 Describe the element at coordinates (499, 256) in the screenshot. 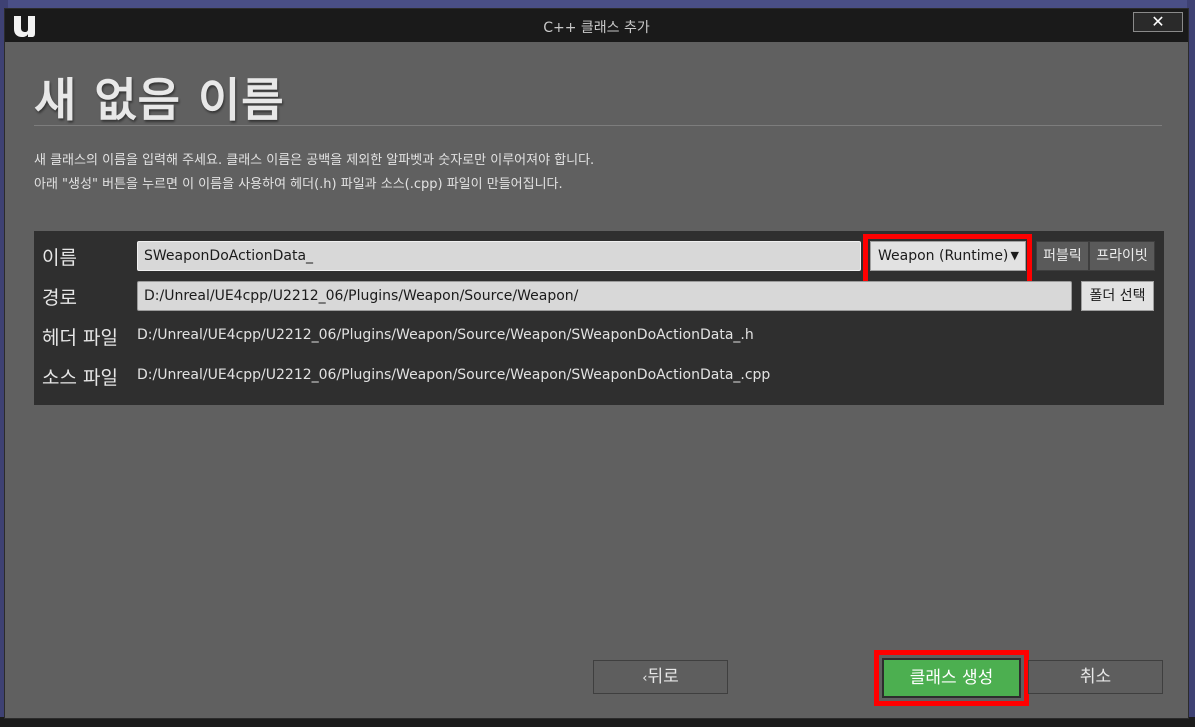

I see `class-name-input: SWeaponDoActionData_` at that location.